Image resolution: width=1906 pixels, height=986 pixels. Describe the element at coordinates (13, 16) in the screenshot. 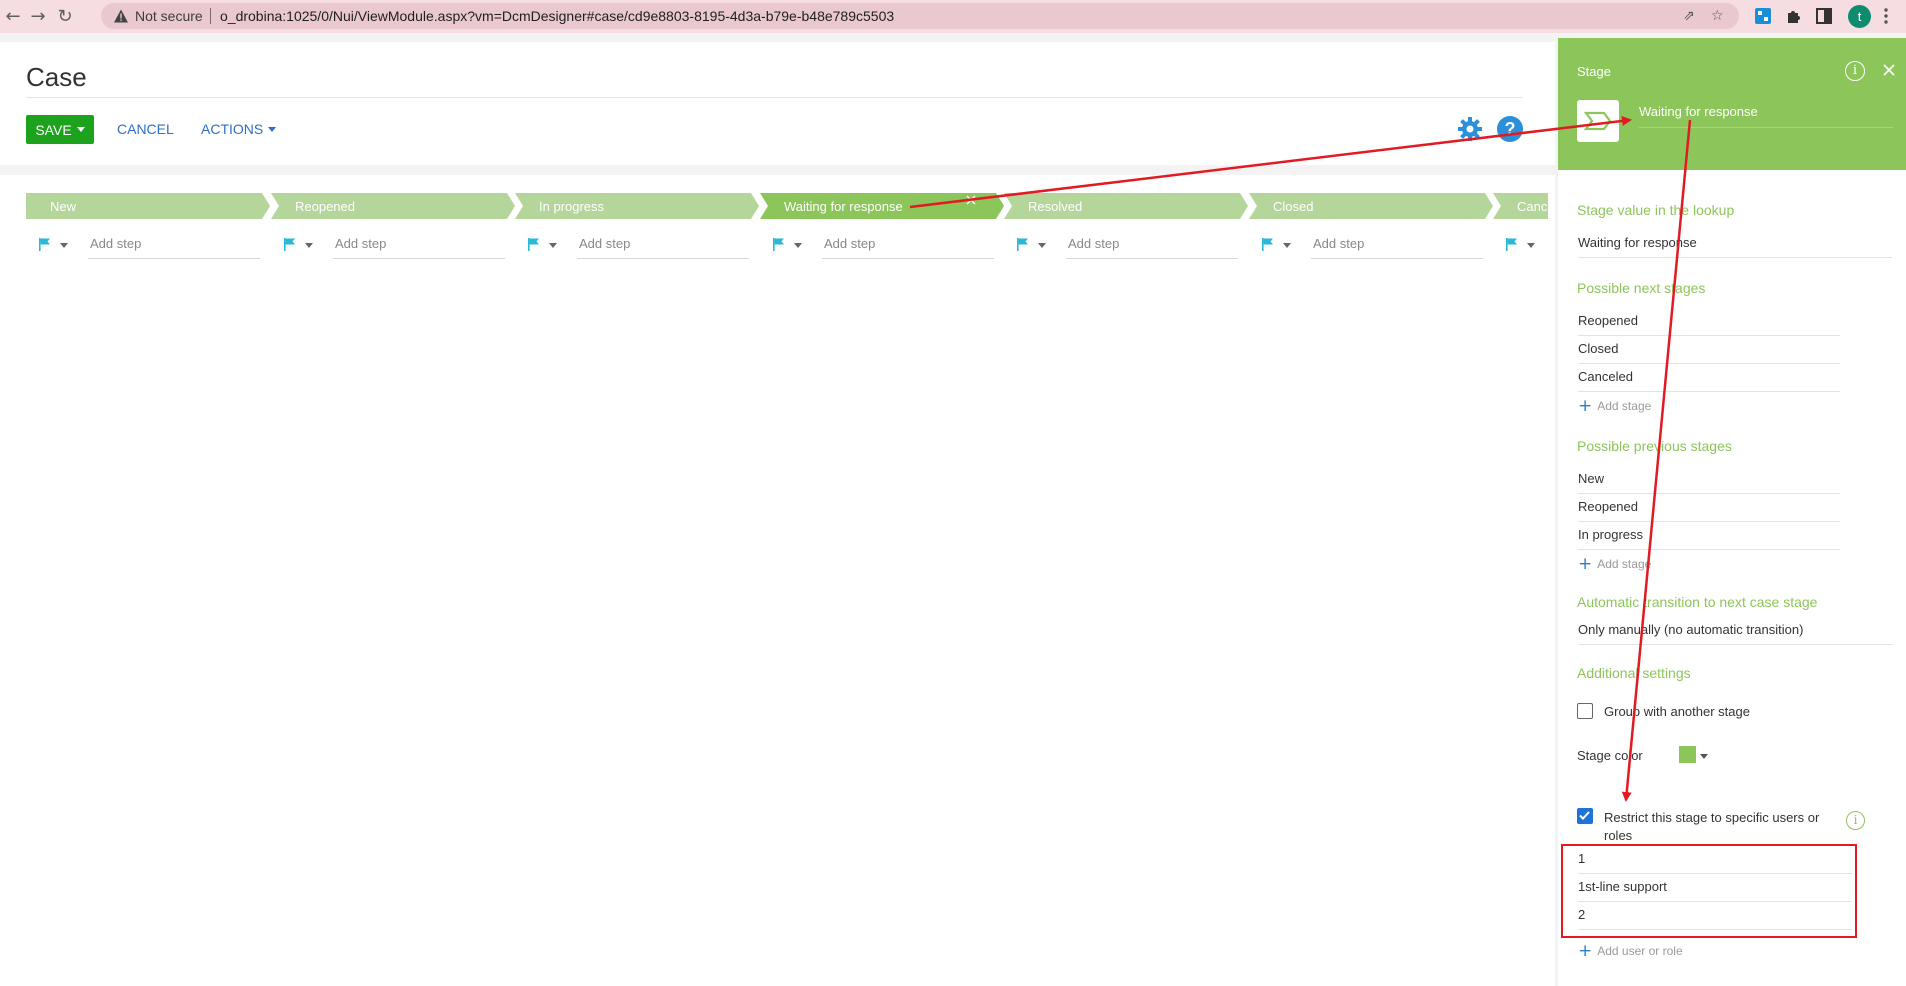

I see `back-arrow-icon: ←` at that location.